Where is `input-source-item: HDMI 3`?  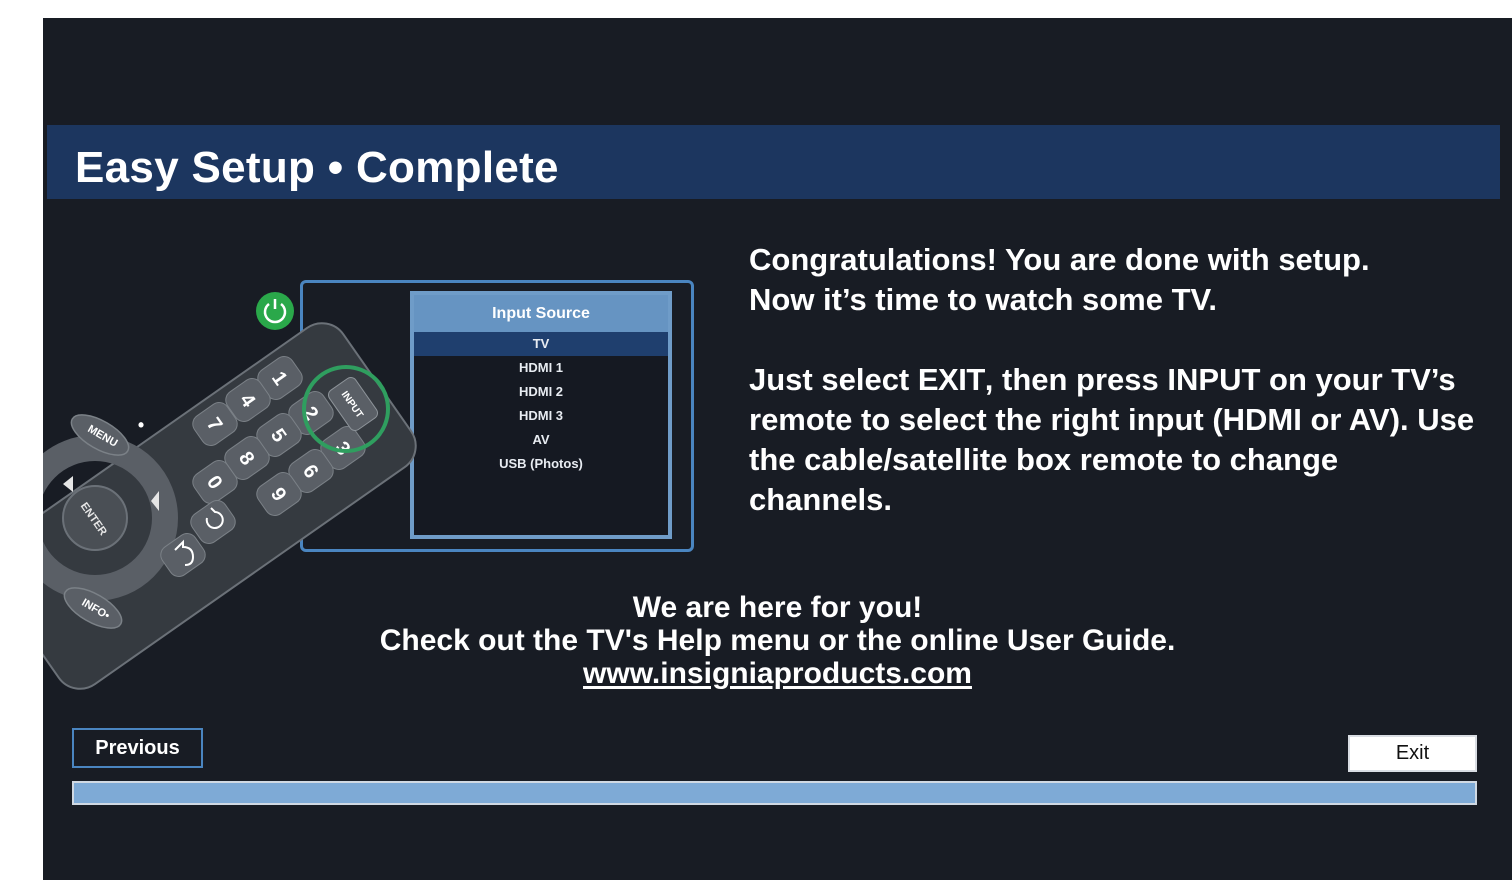
input-source-item: HDMI 3 is located at coordinates (541, 415).